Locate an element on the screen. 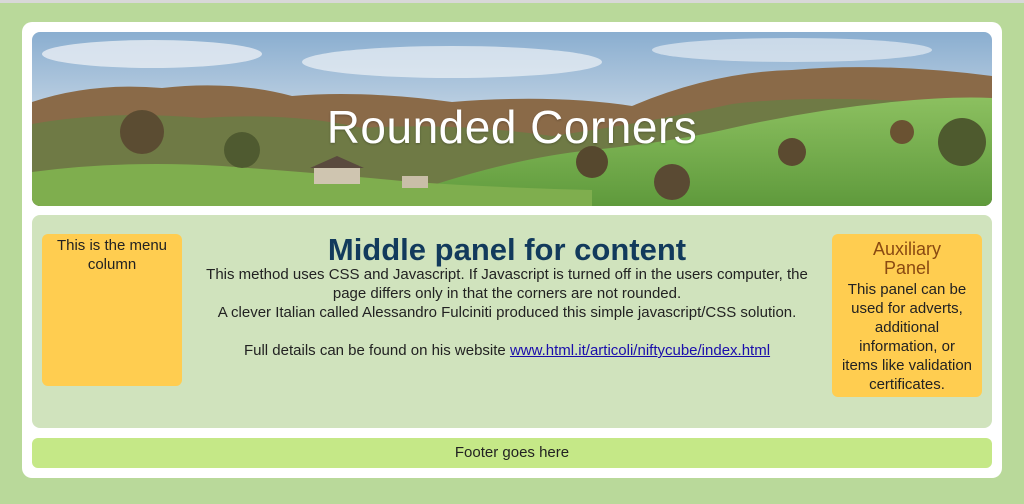 The height and width of the screenshot is (504, 1024). middle-panel-title: Middle panel for content is located at coordinates (507, 249).